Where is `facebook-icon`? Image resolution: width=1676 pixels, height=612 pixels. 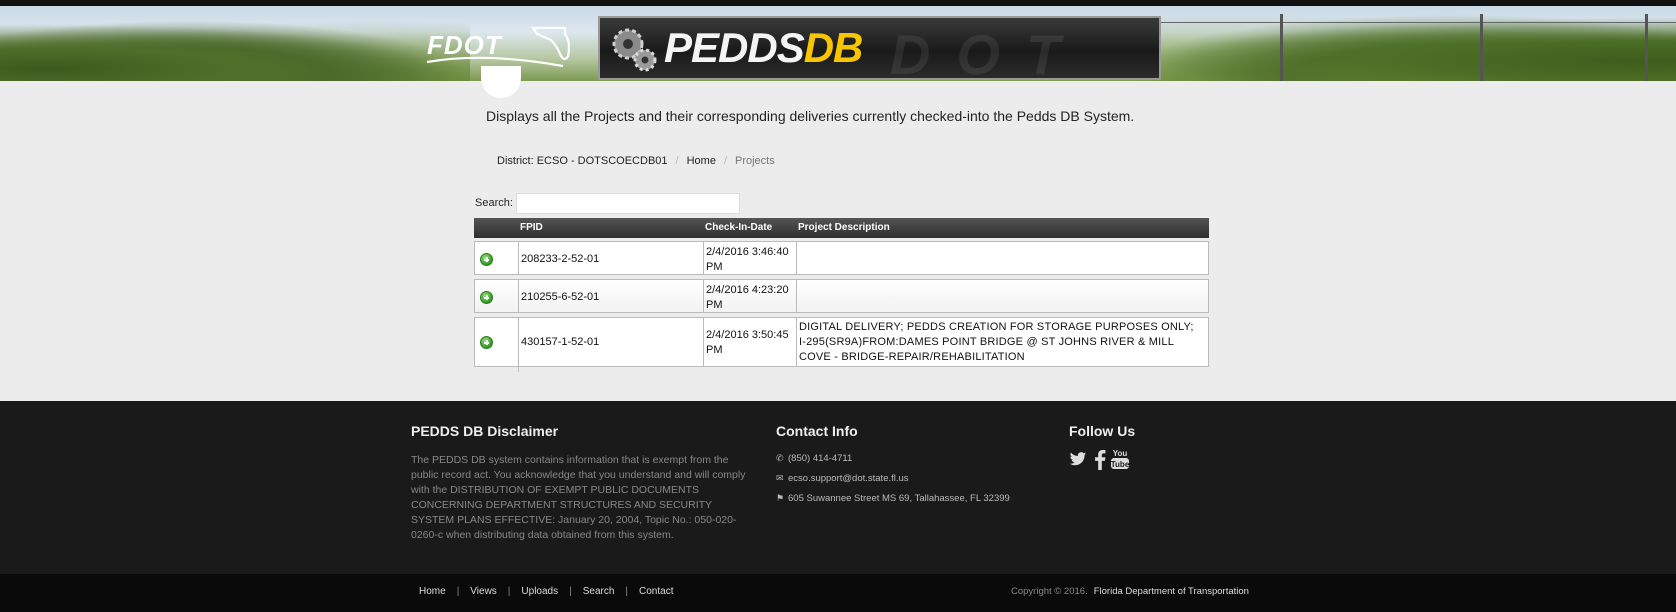 facebook-icon is located at coordinates (1100, 460).